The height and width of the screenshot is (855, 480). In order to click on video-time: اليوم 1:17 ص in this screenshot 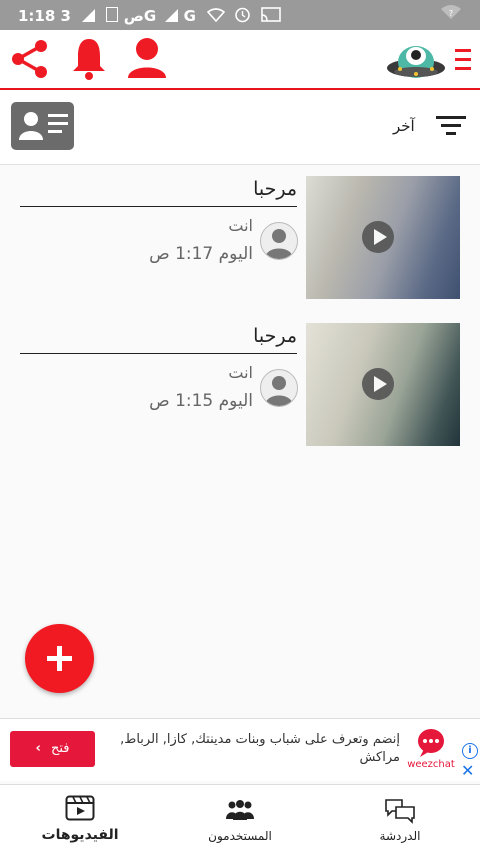, I will do `click(201, 254)`.